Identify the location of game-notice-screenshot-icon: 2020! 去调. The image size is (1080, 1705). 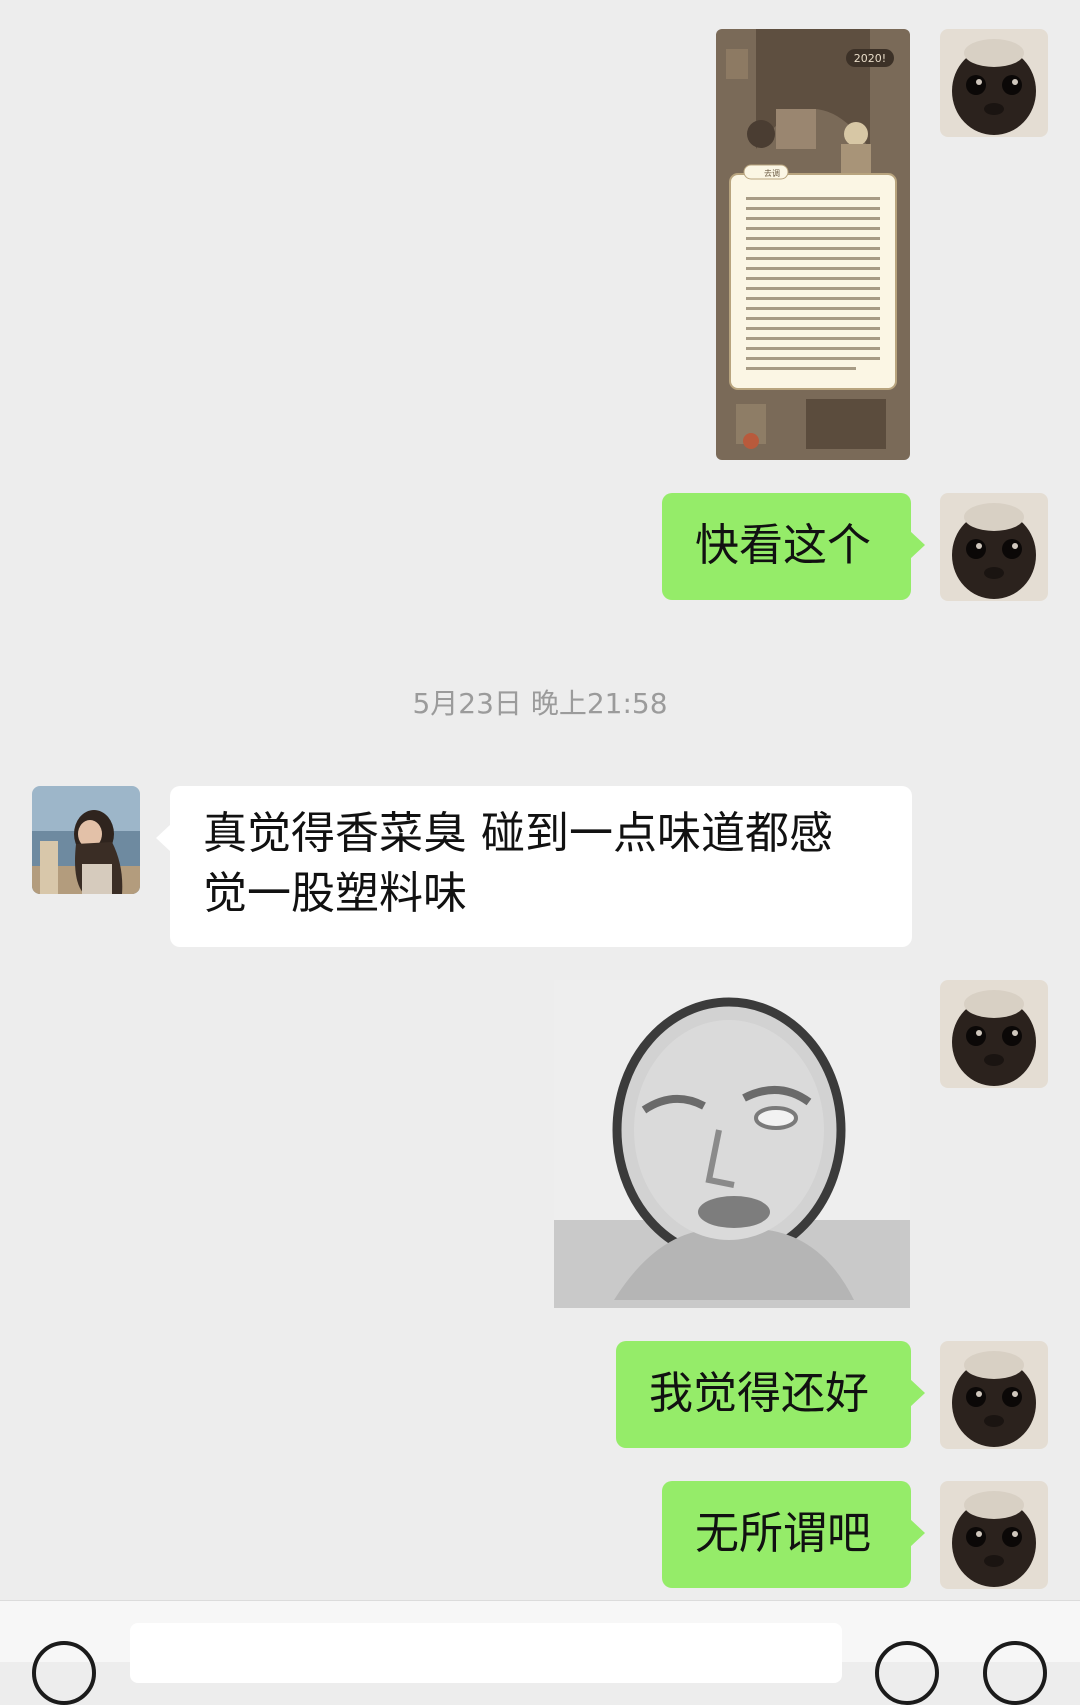
(813, 244).